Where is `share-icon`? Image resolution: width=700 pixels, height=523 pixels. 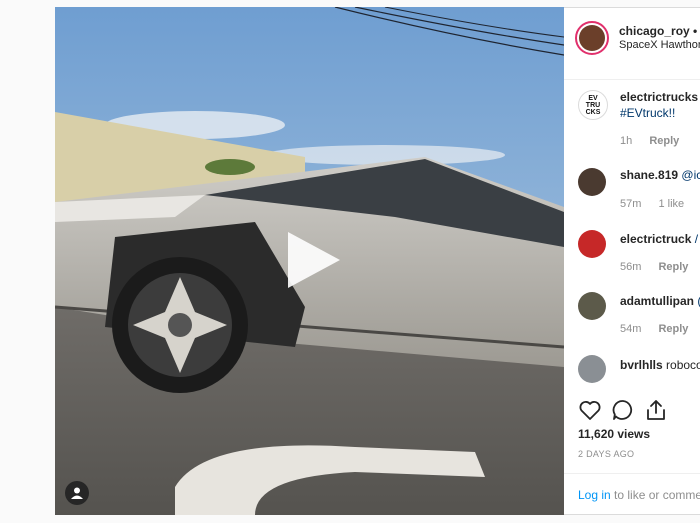 share-icon is located at coordinates (656, 410).